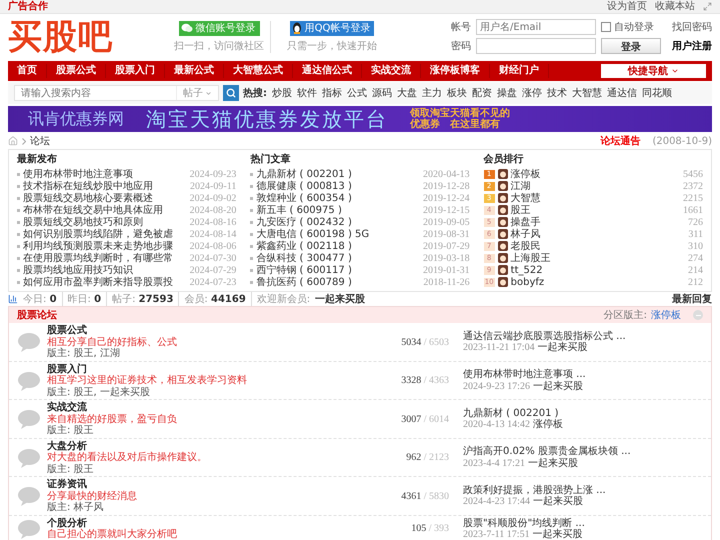 The width and height of the screenshot is (720, 540). I want to click on board-link: 股票公式, so click(212, 330).